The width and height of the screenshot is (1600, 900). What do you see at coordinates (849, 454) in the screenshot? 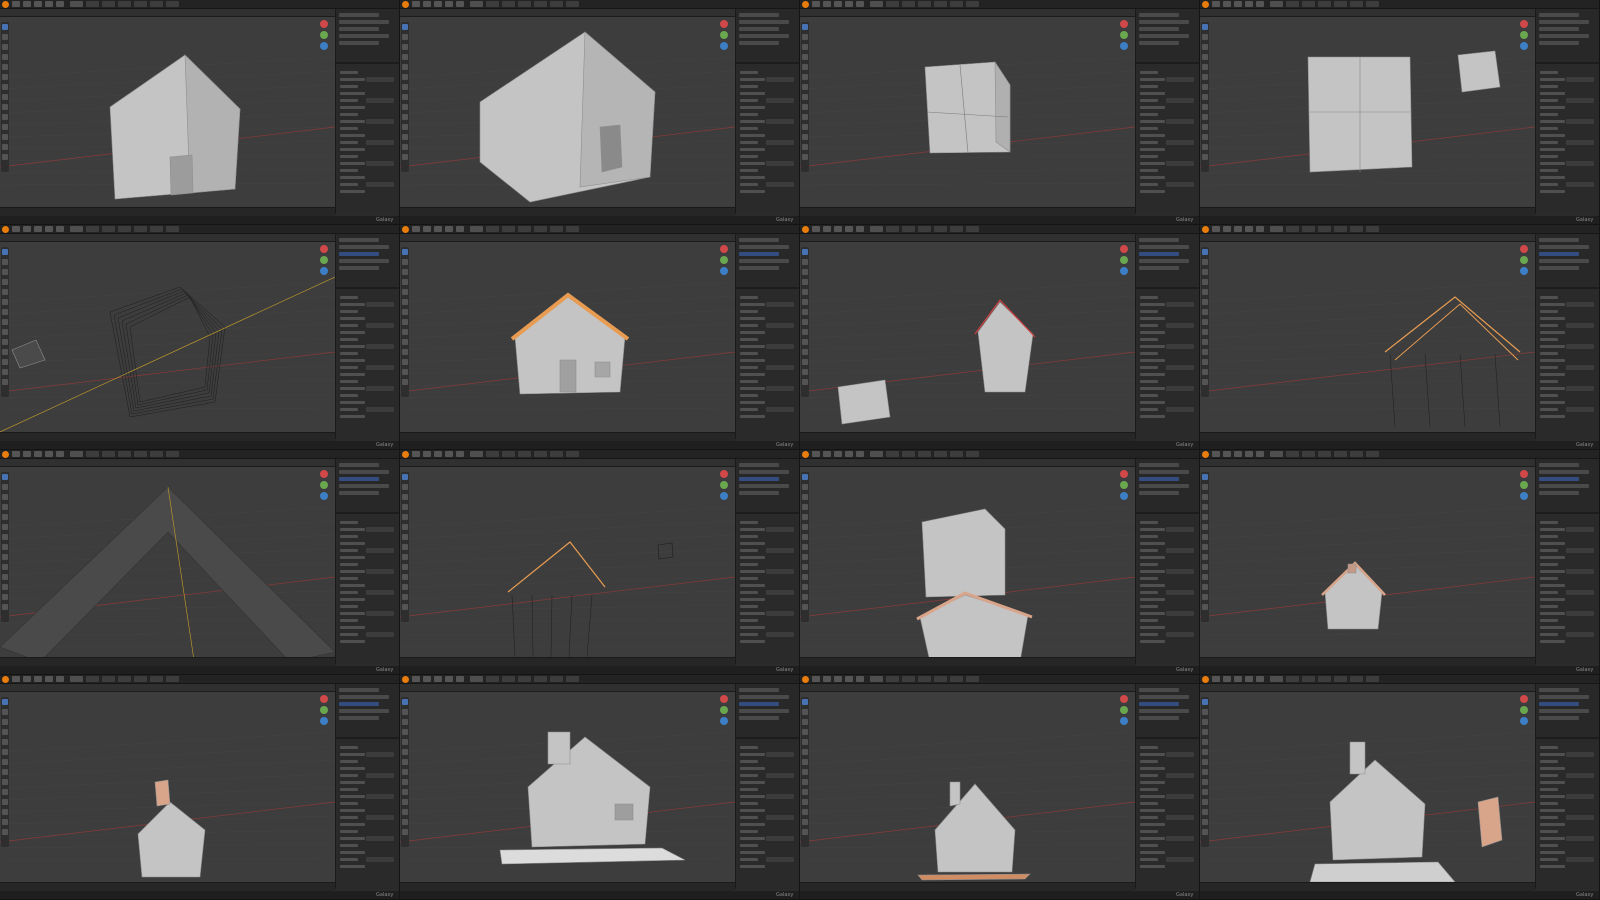
I see `menu-window` at bounding box center [849, 454].